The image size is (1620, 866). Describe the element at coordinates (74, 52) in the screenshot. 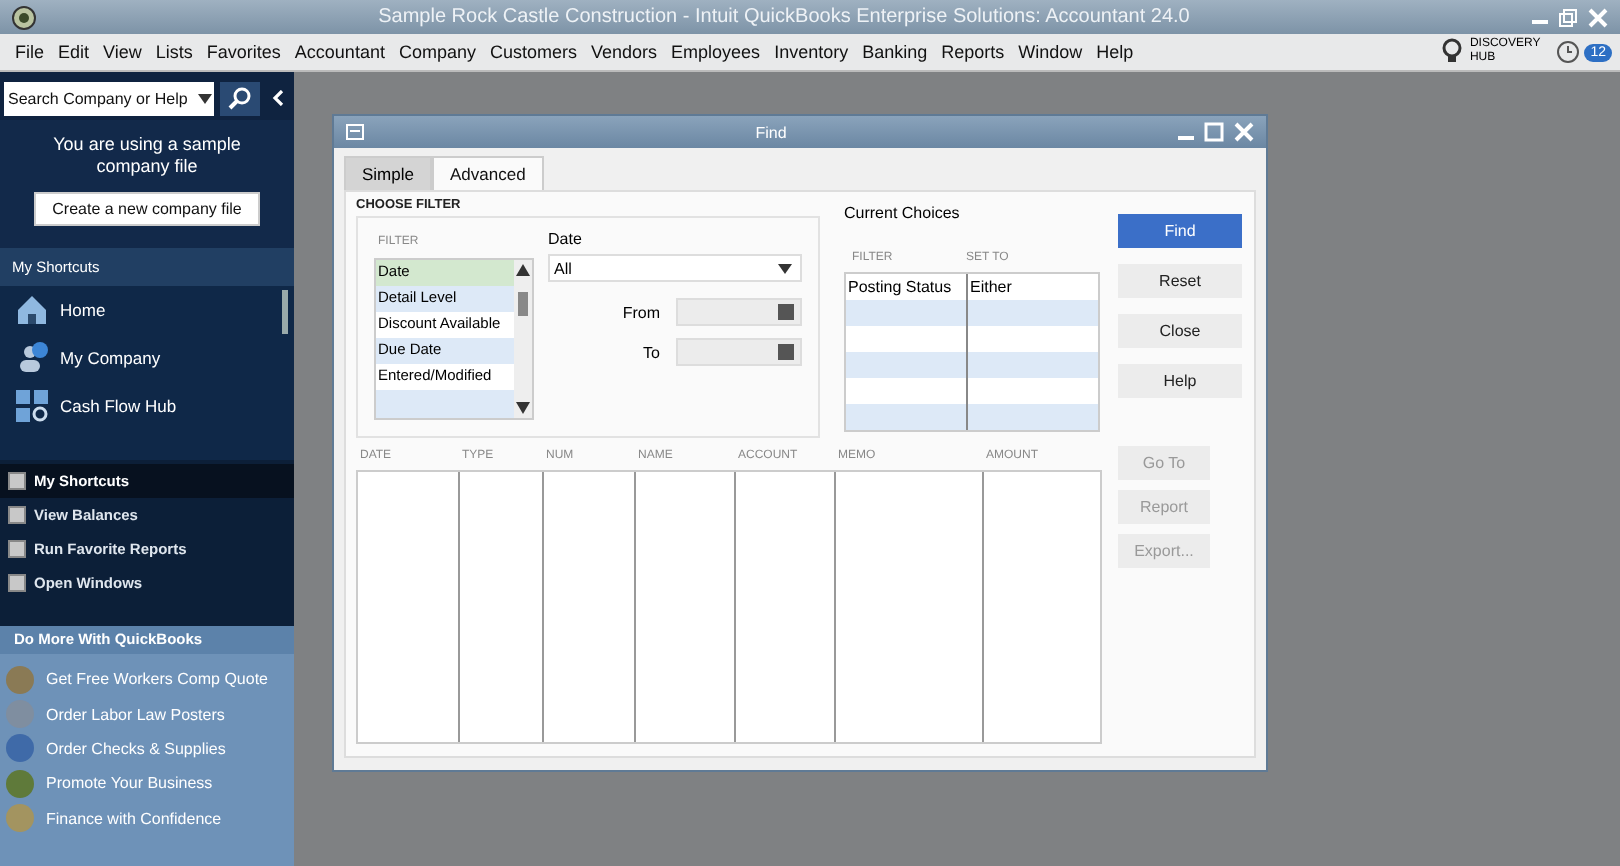

I see `menu-item: Edit` at that location.